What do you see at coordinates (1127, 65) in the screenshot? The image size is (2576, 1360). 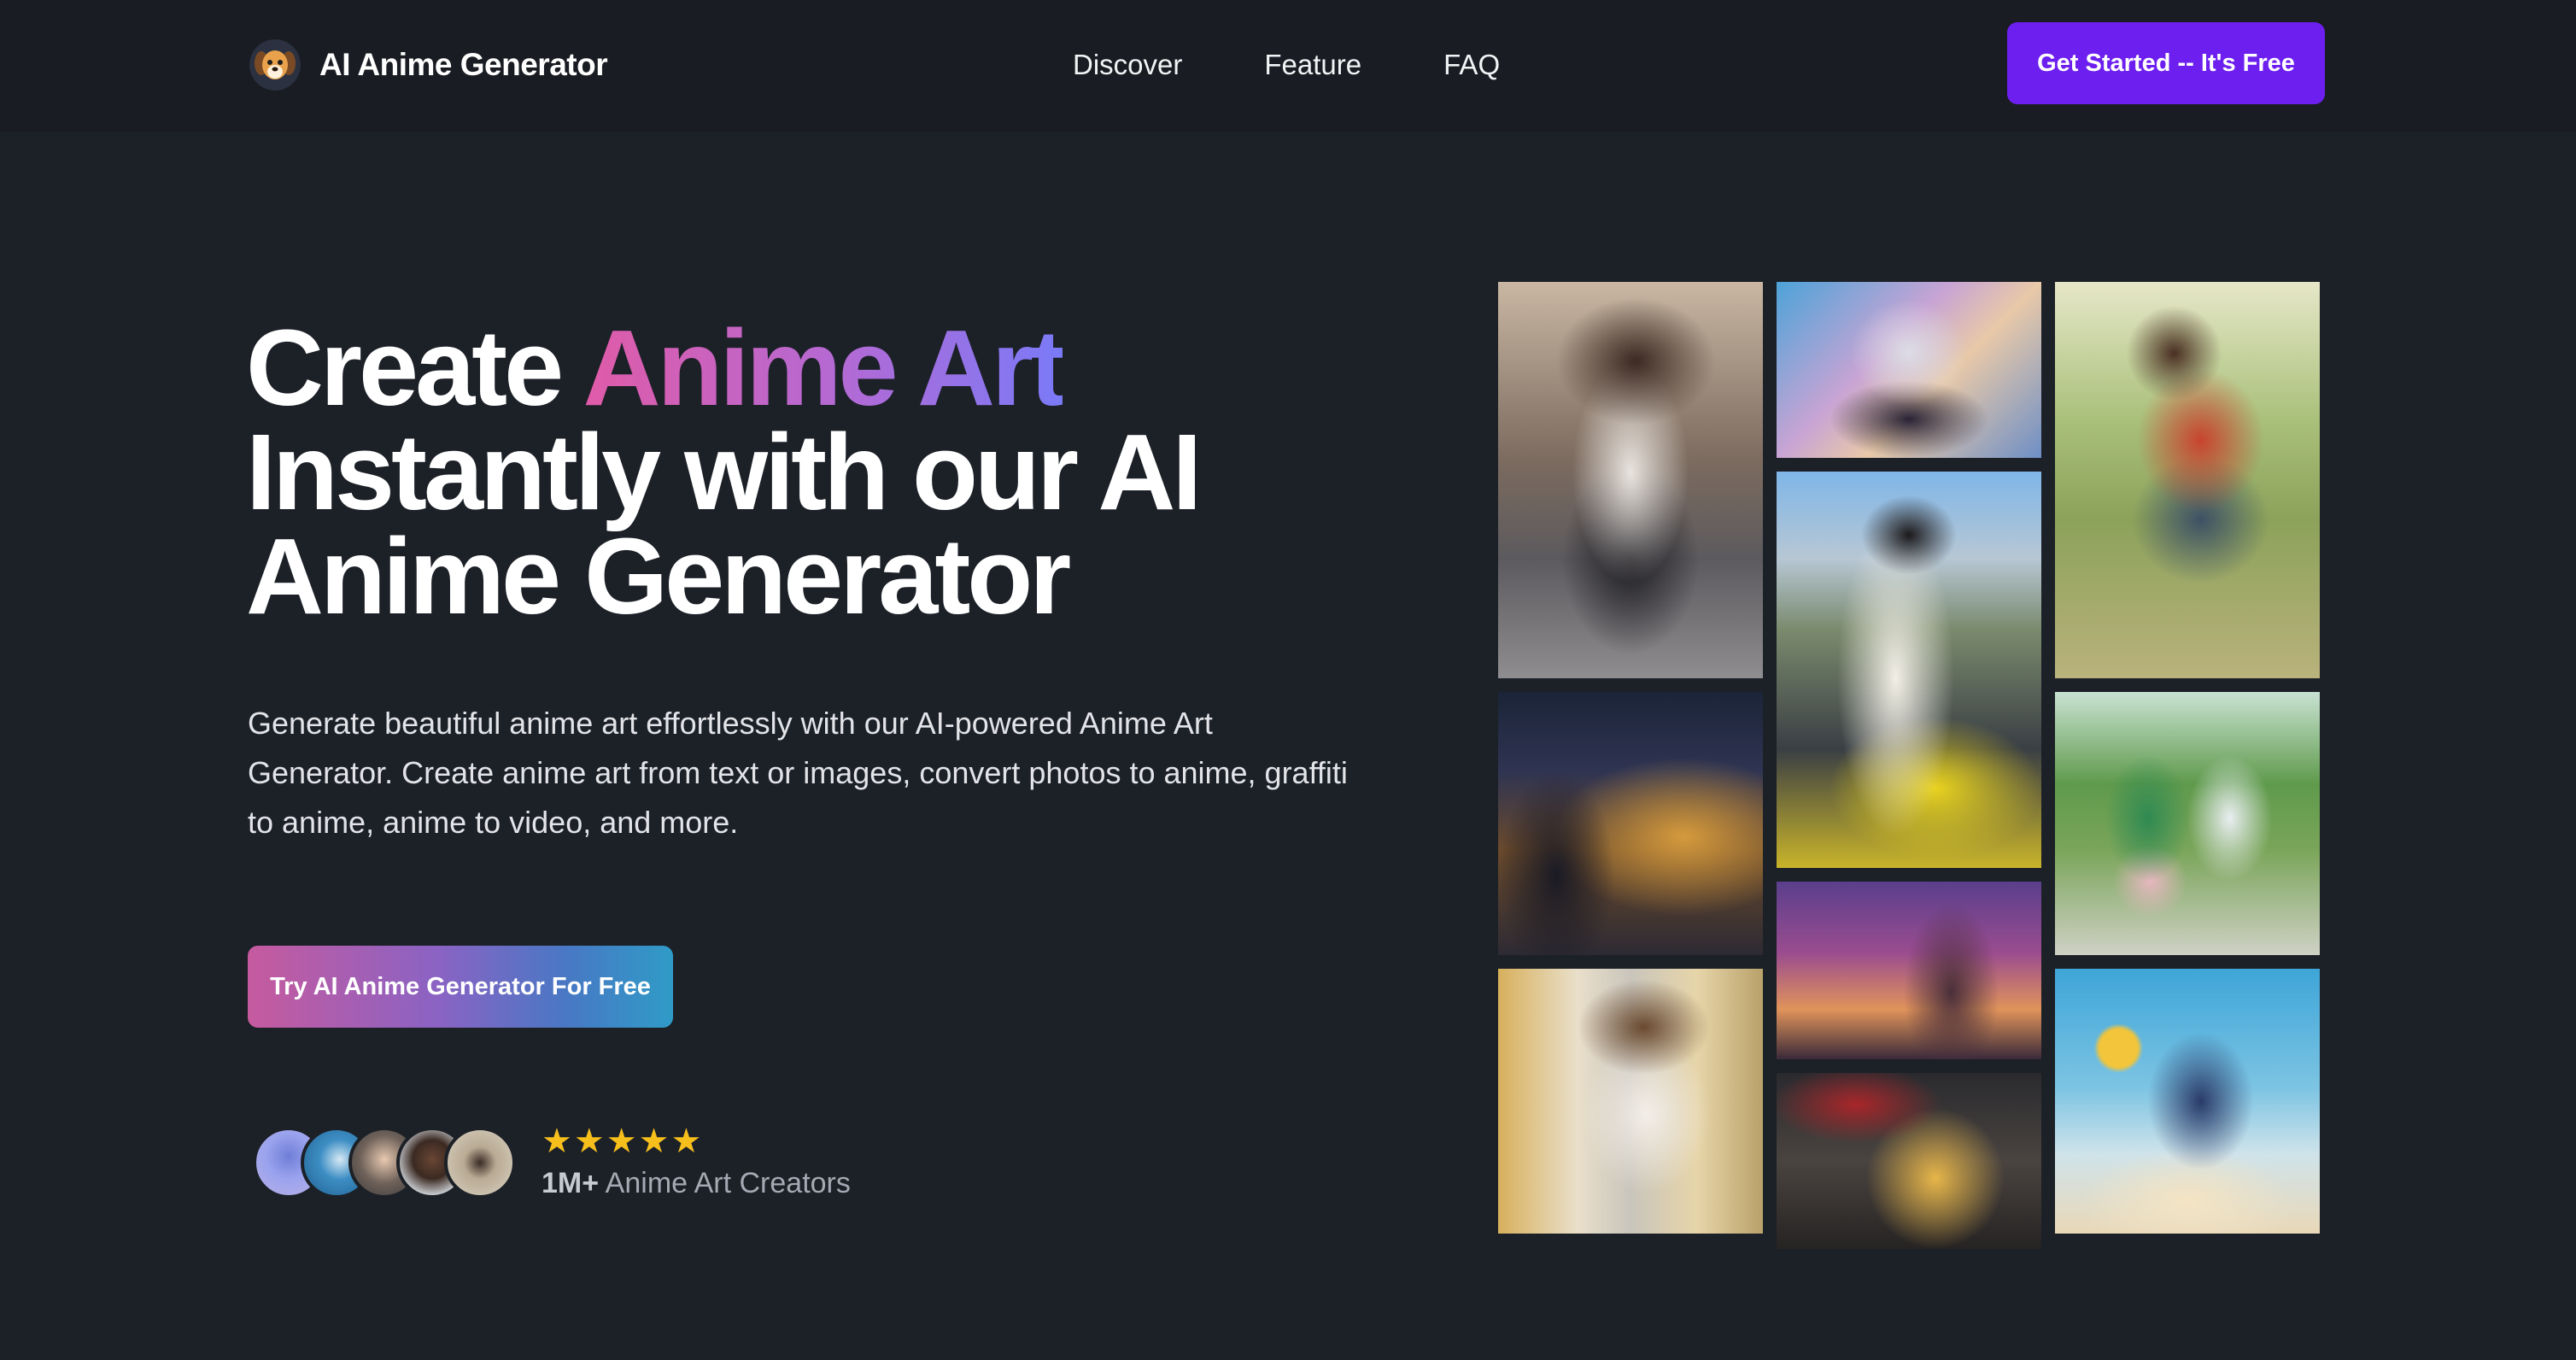 I see `nav-discover: Discover` at bounding box center [1127, 65].